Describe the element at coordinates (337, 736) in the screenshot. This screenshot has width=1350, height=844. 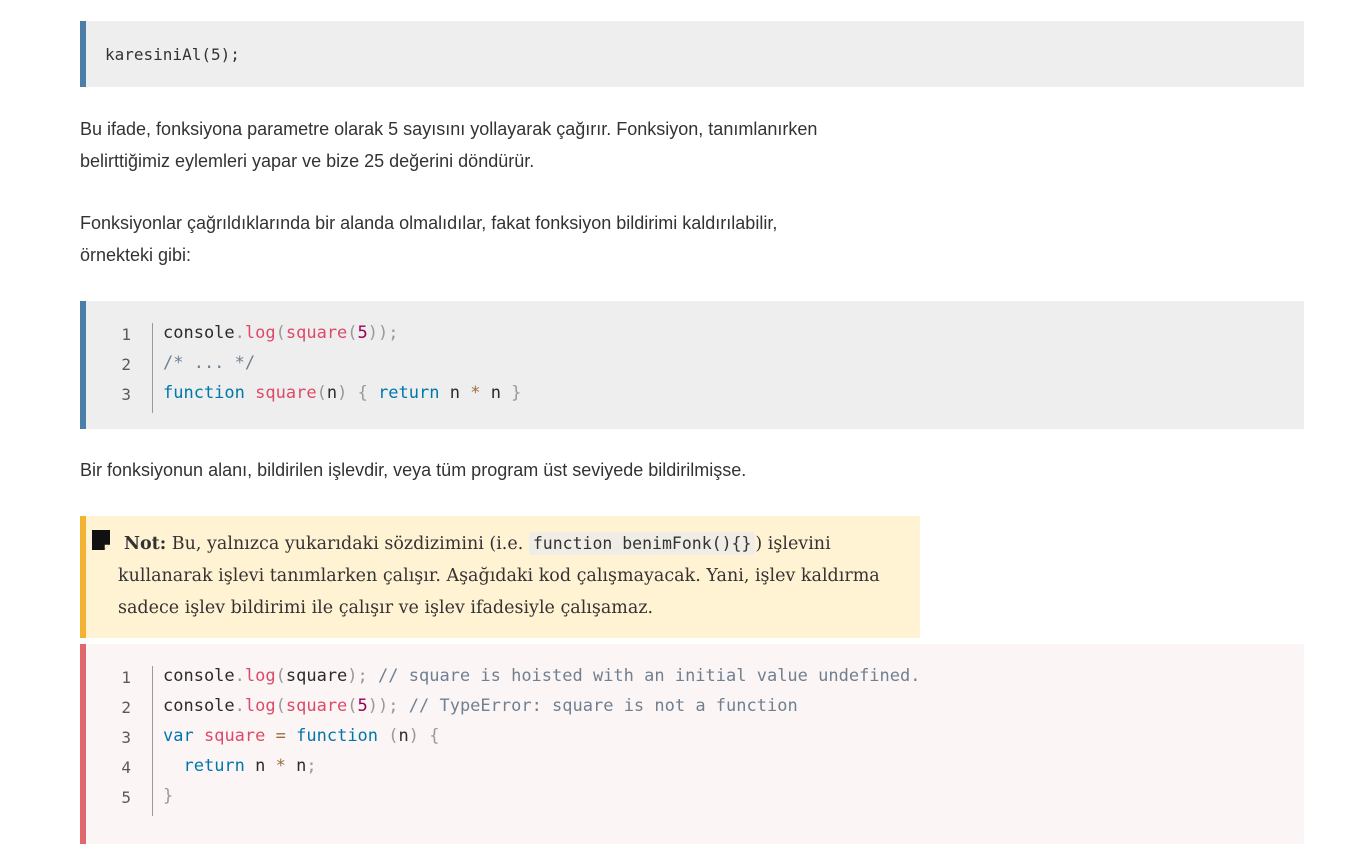
I see `code-token: function` at that location.